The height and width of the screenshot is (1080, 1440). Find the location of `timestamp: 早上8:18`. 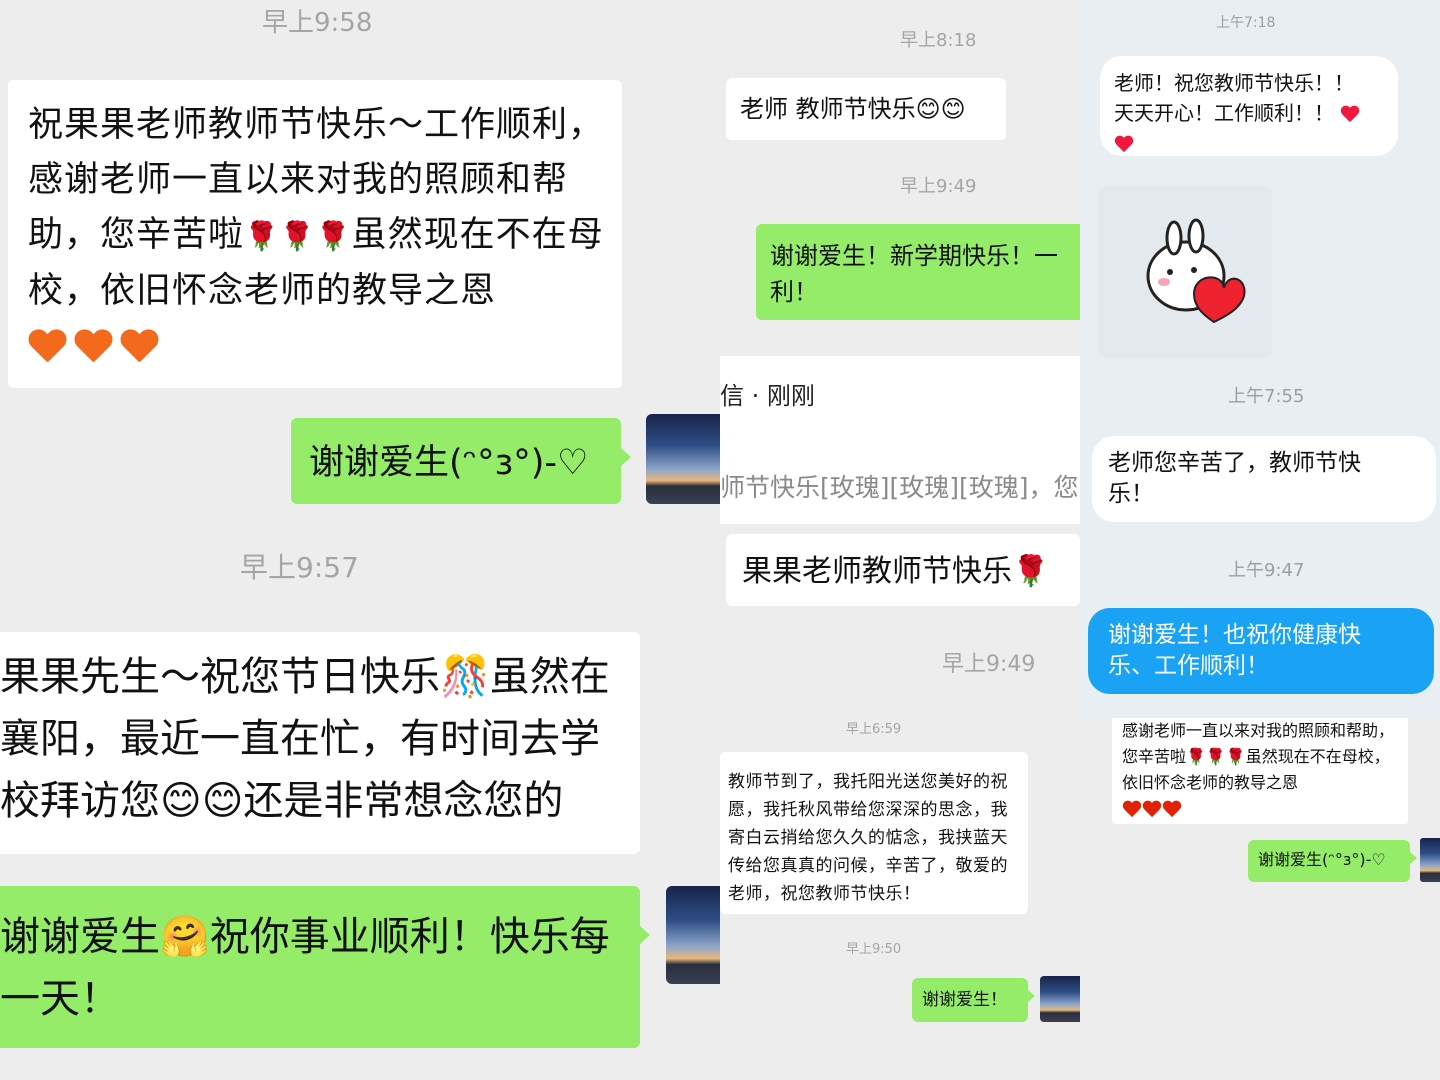

timestamp: 早上8:18 is located at coordinates (938, 40).